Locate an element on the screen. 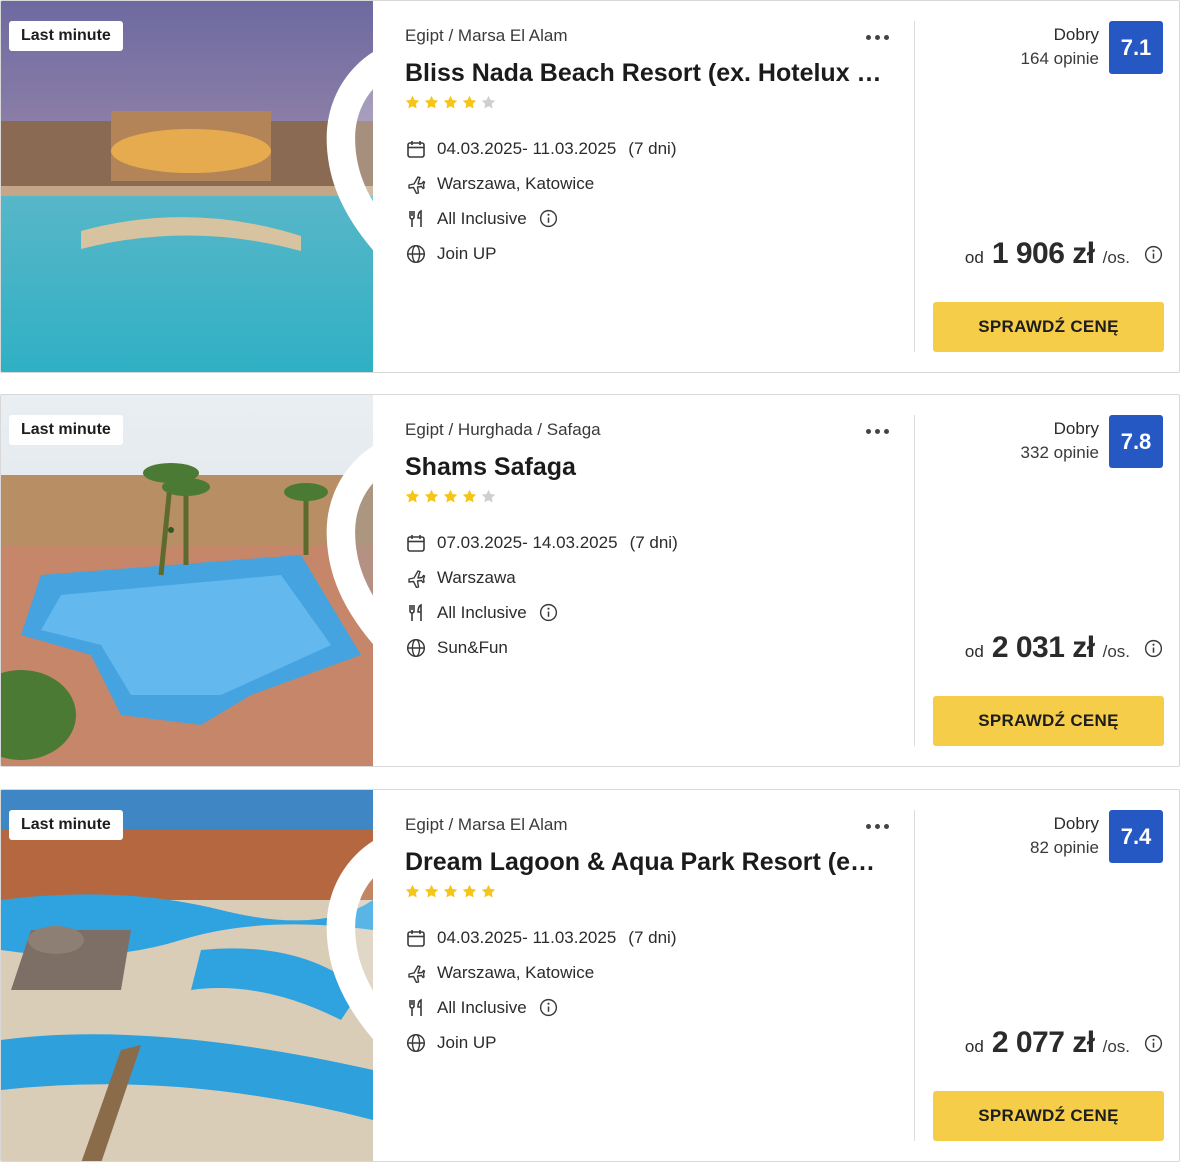  departure-text: Warszawa, Katowice is located at coordinates (516, 972).